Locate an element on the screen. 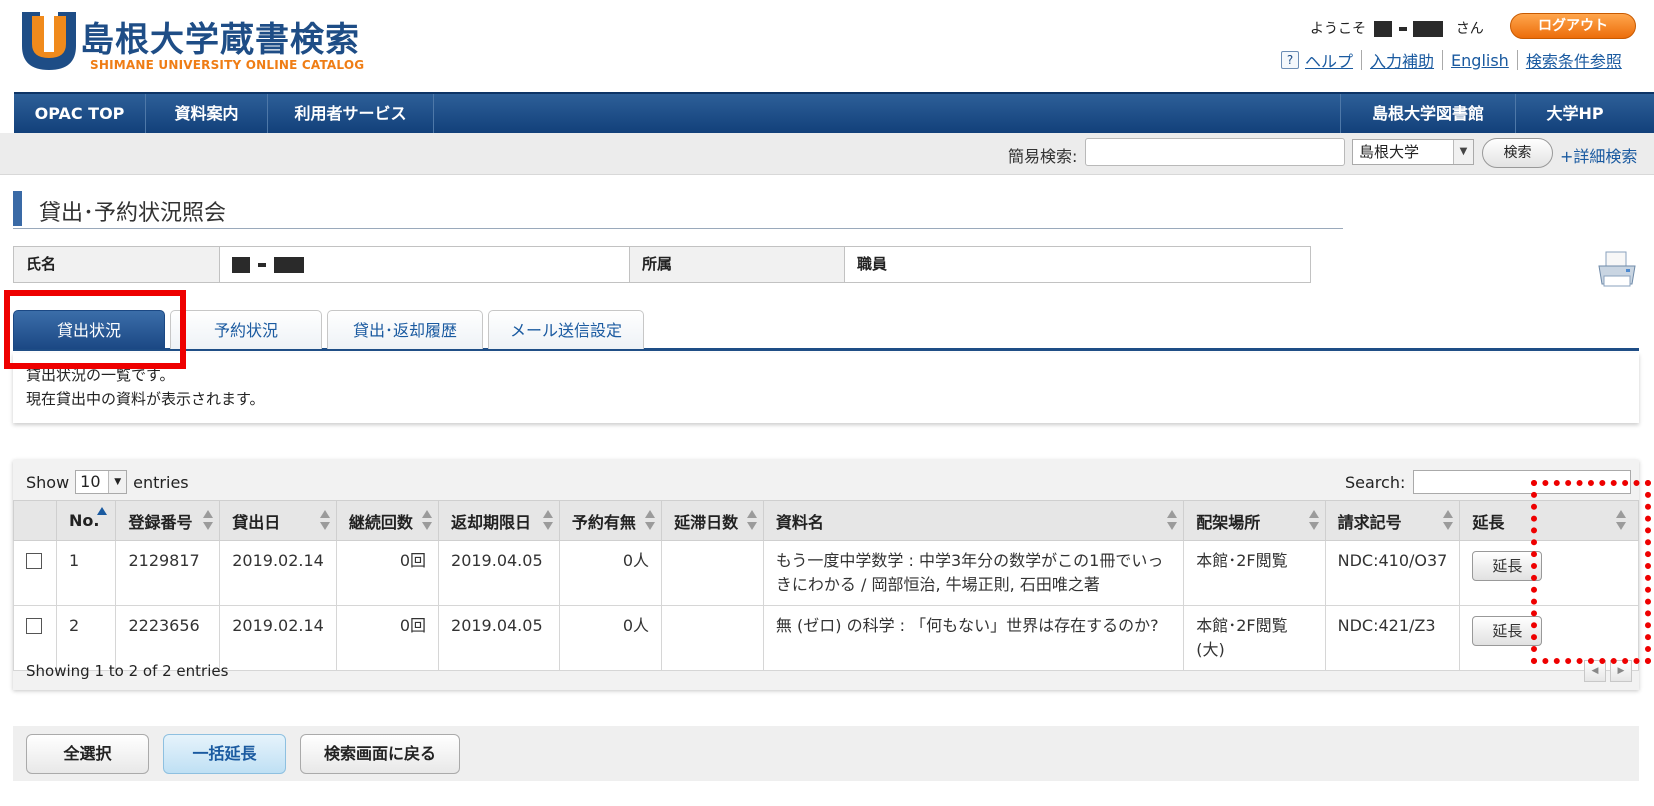 The image size is (1654, 806). bulk-extend-button: 一括延長 is located at coordinates (224, 754).